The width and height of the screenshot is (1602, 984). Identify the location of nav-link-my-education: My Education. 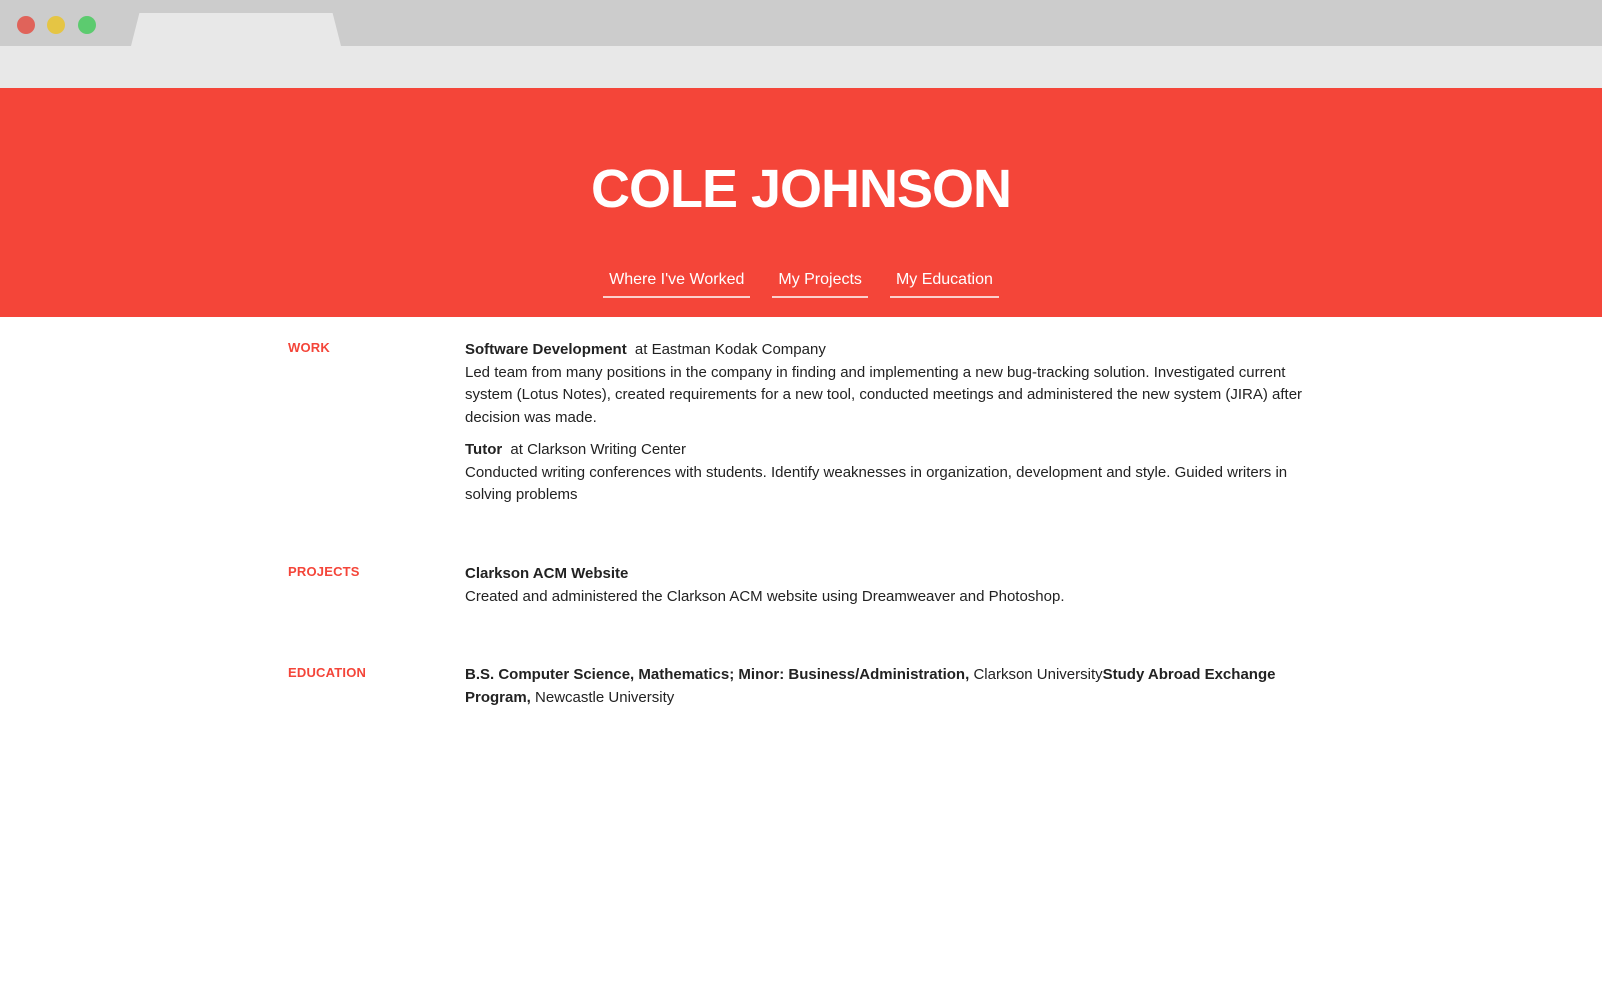
(944, 284).